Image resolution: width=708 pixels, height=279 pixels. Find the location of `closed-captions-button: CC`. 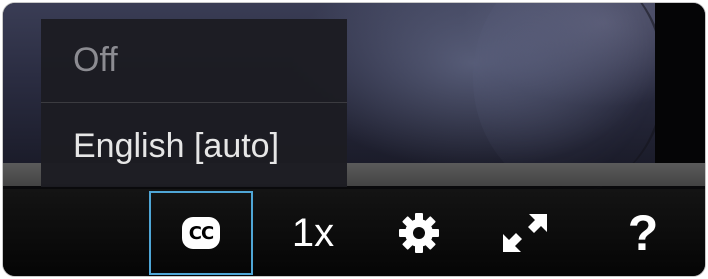

closed-captions-button: CC is located at coordinates (201, 233).